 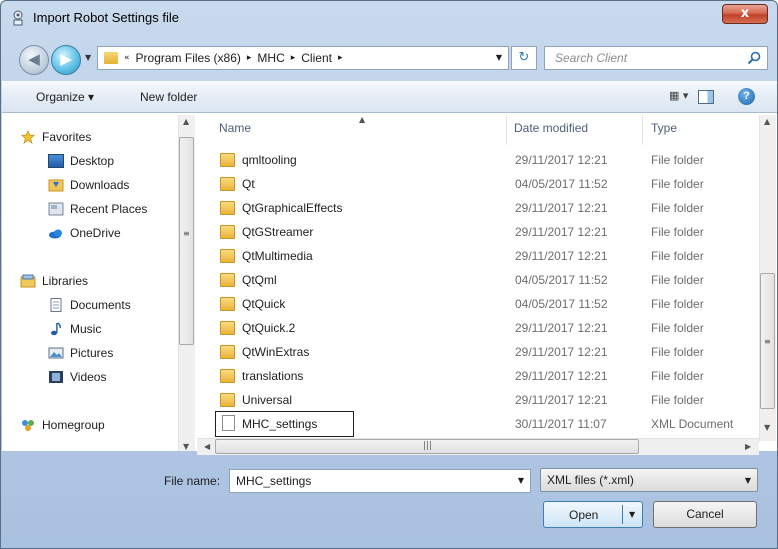 I want to click on sidebar-label: Documents, so click(x=100, y=305).